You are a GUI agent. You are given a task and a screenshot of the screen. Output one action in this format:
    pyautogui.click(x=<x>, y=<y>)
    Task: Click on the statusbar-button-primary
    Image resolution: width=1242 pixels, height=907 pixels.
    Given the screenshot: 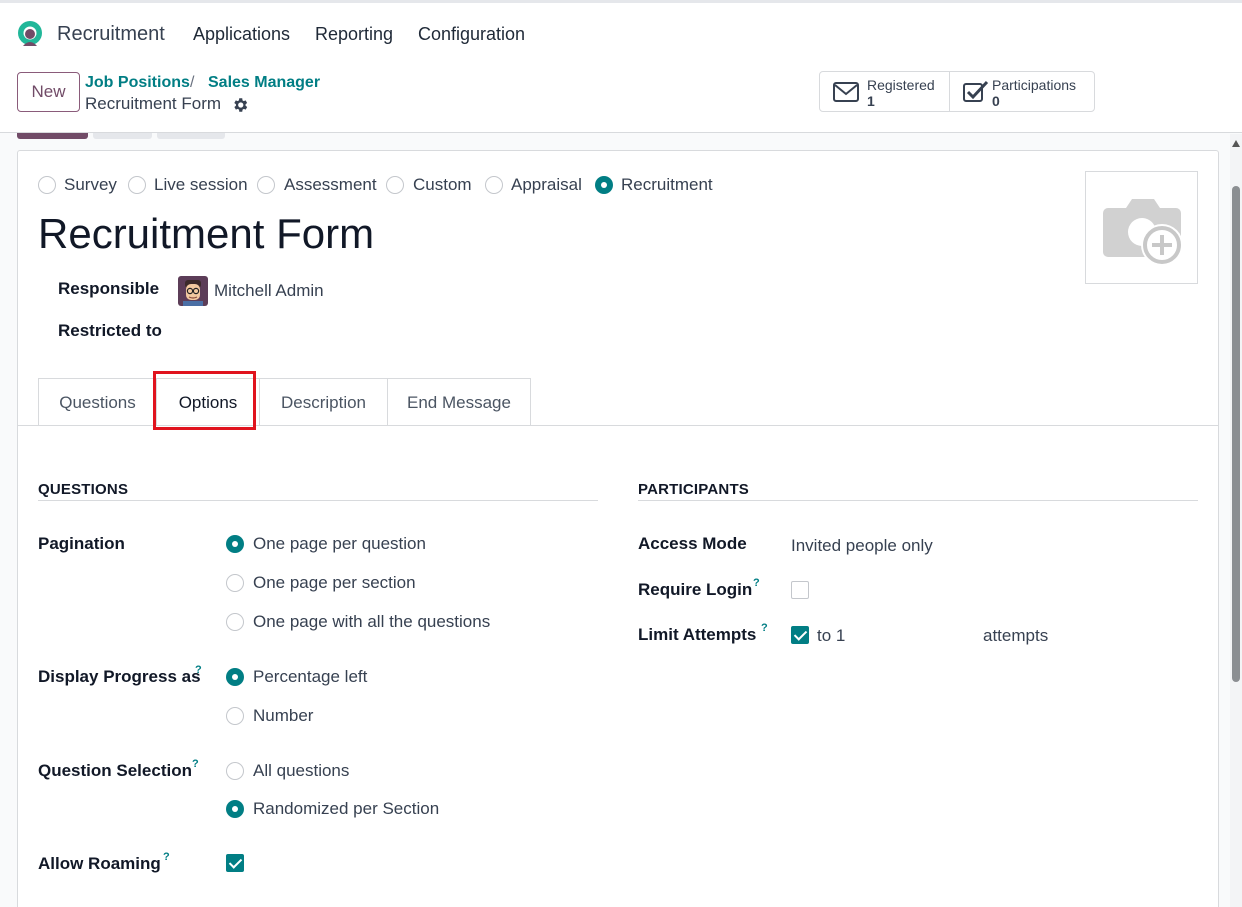 What is the action you would take?
    pyautogui.click(x=52, y=136)
    